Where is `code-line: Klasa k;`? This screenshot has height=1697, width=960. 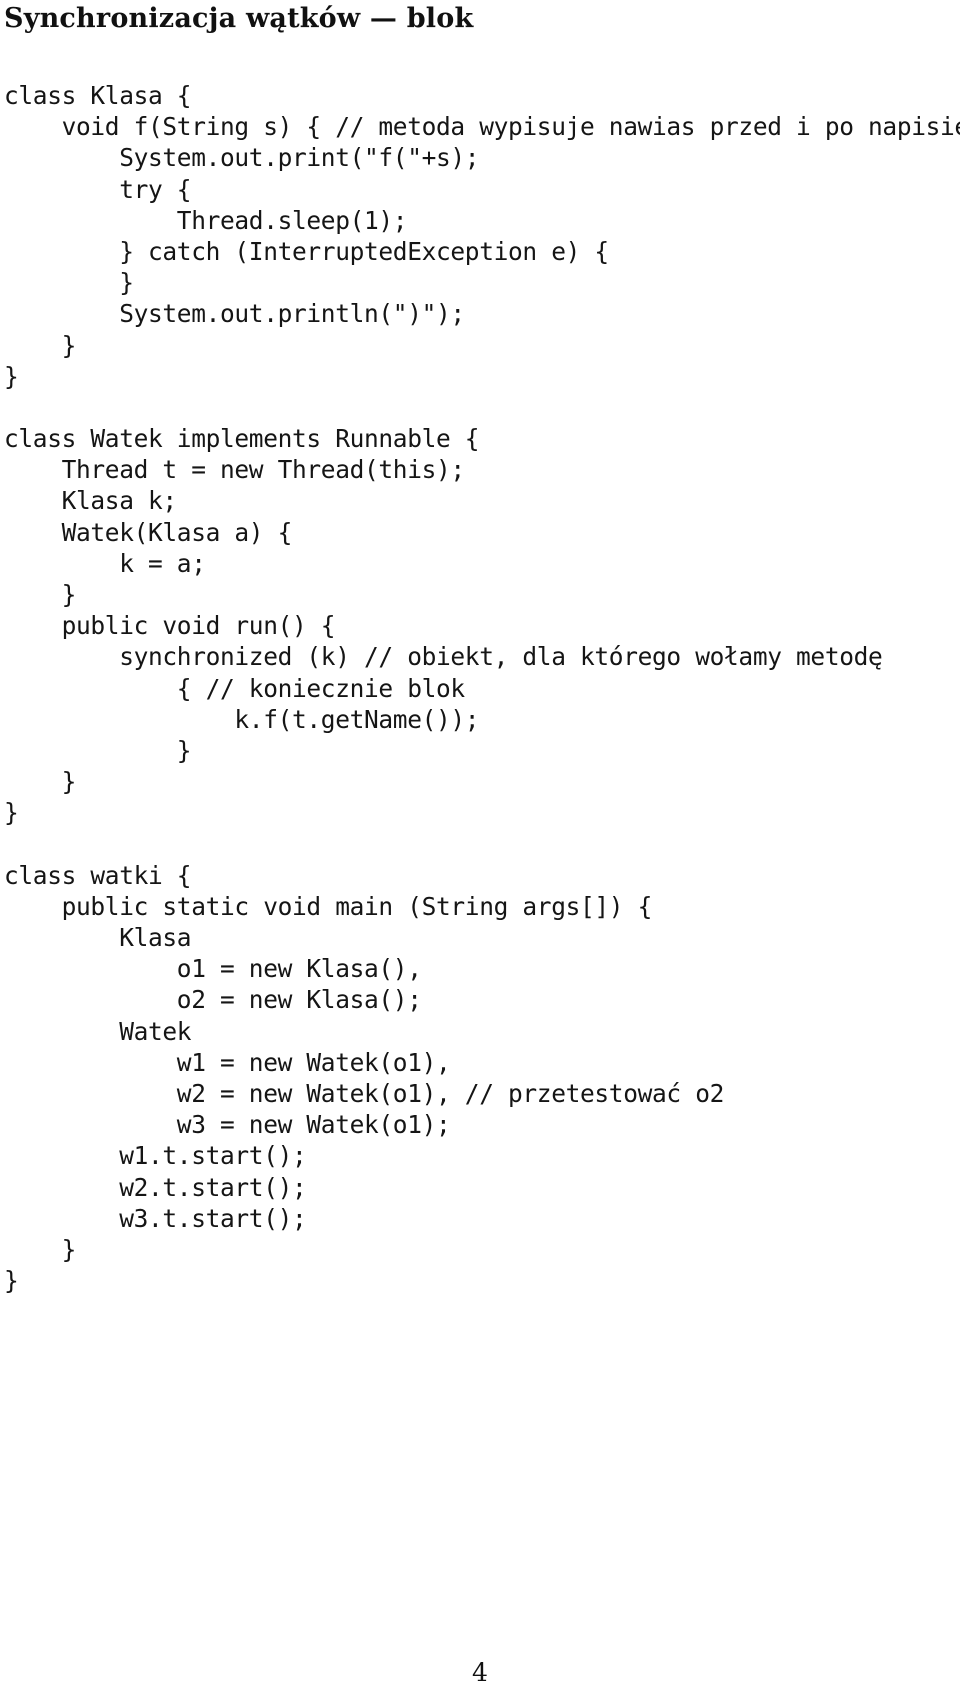 code-line: Klasa k; is located at coordinates (91, 501).